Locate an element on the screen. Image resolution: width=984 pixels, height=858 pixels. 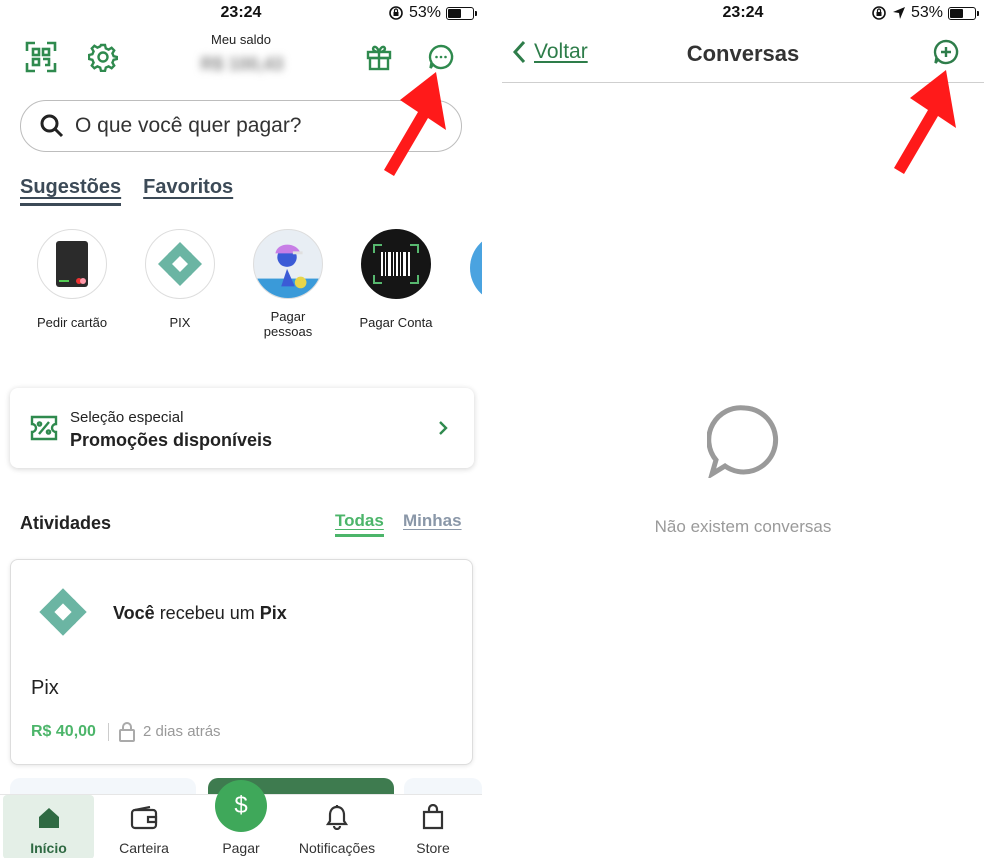
promo-title: Promoções disponíveis is located at coordinates (171, 440).